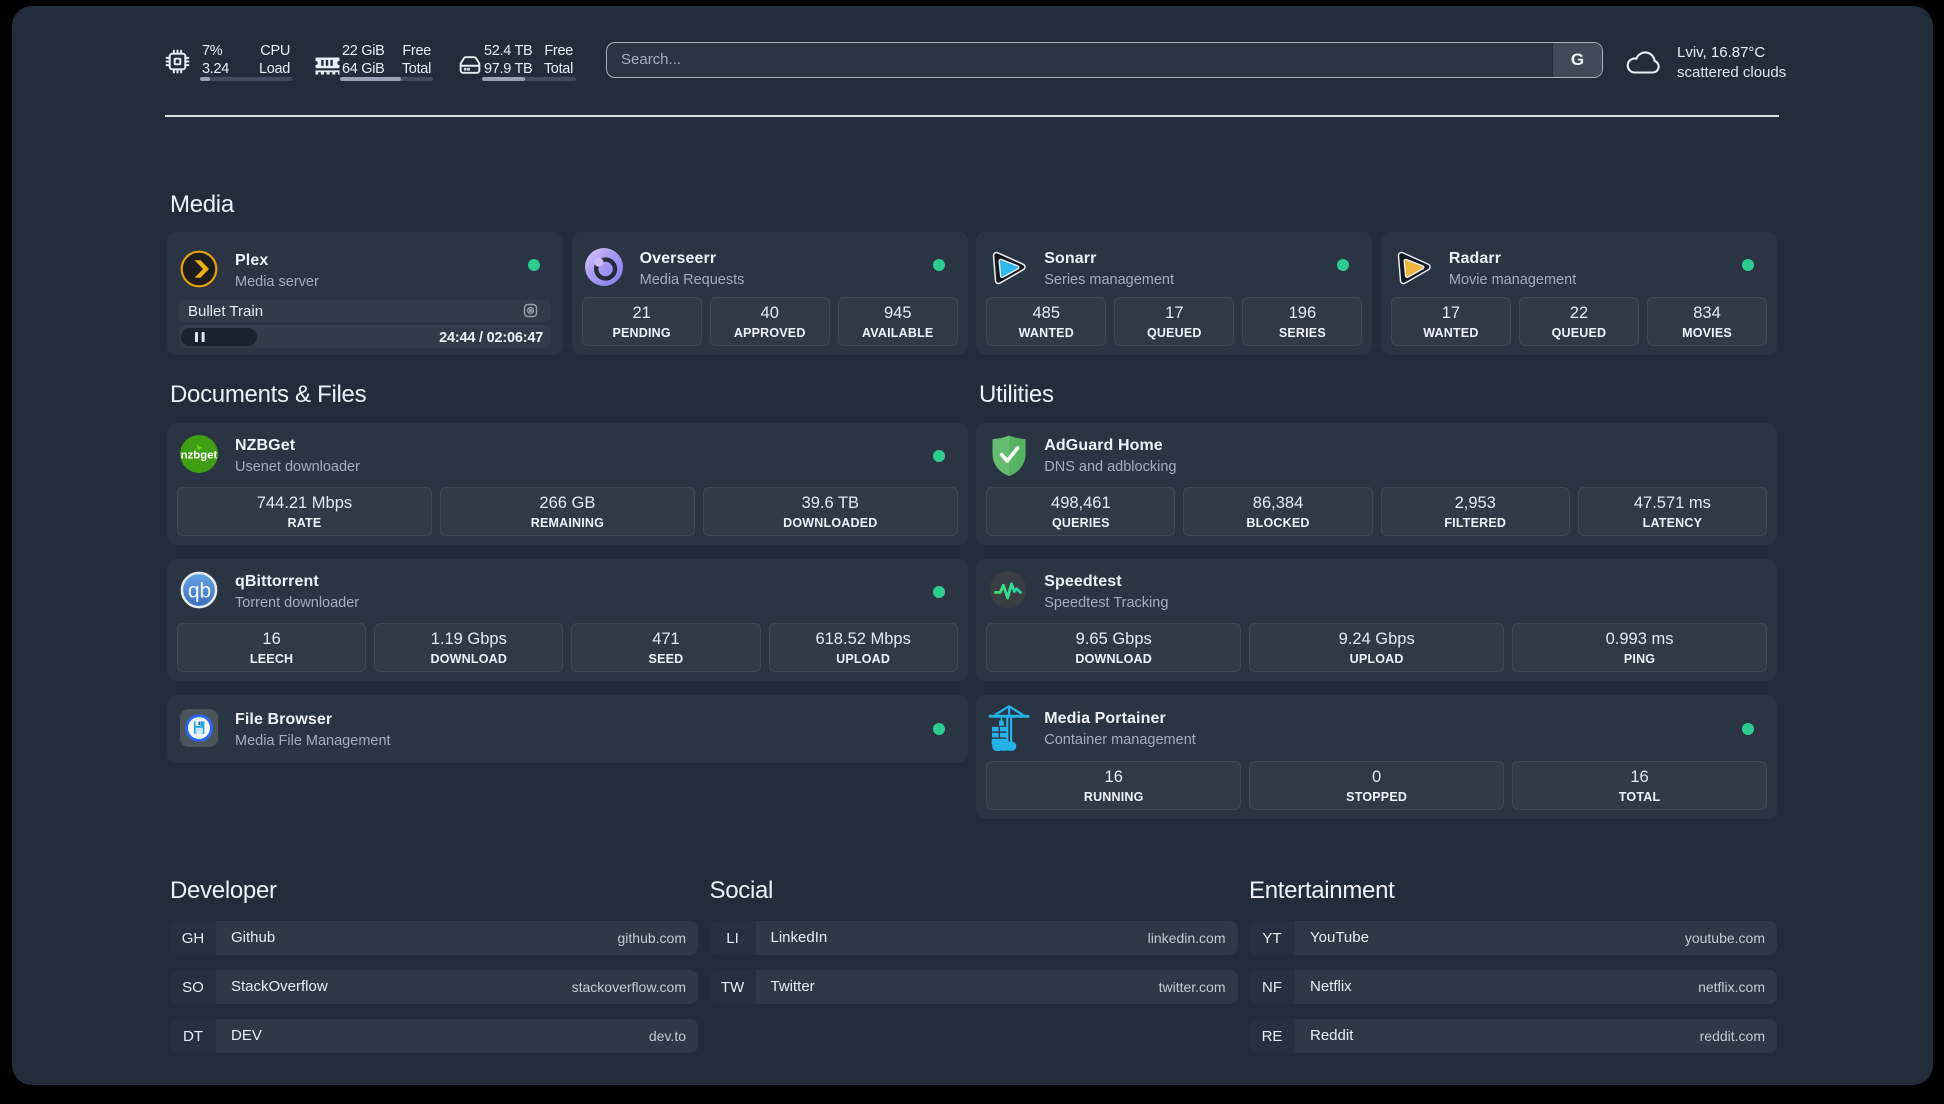 This screenshot has width=1944, height=1104. I want to click on svg-text: nzbget, so click(199, 456).